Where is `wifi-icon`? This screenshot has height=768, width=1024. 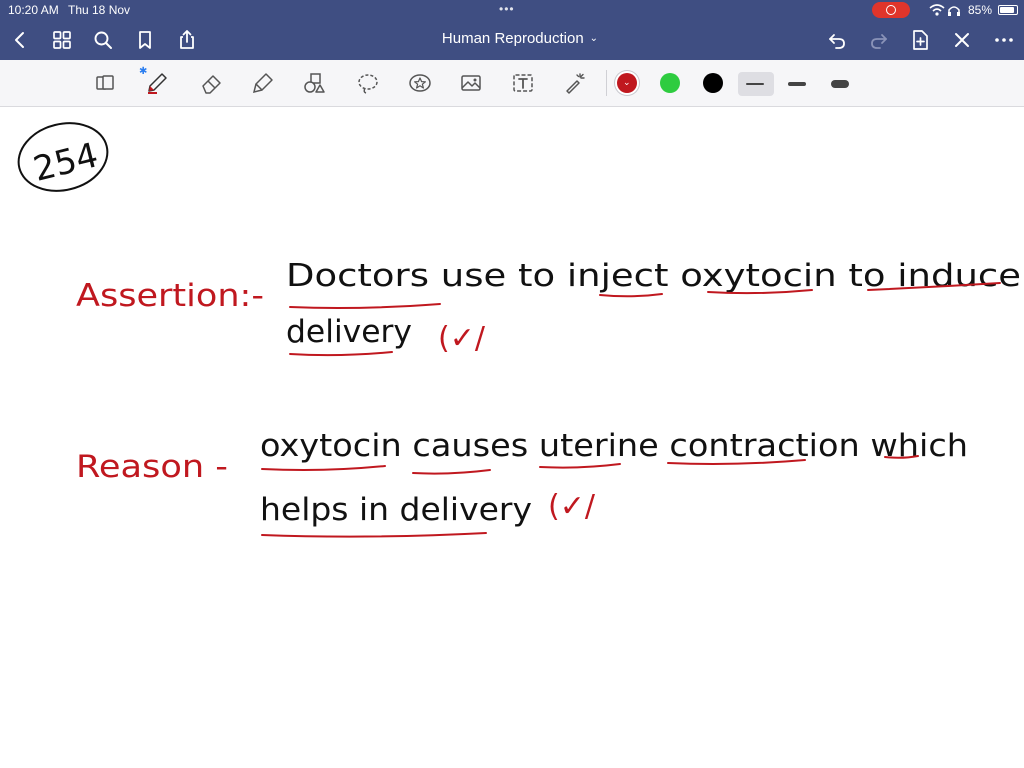 wifi-icon is located at coordinates (944, 10).